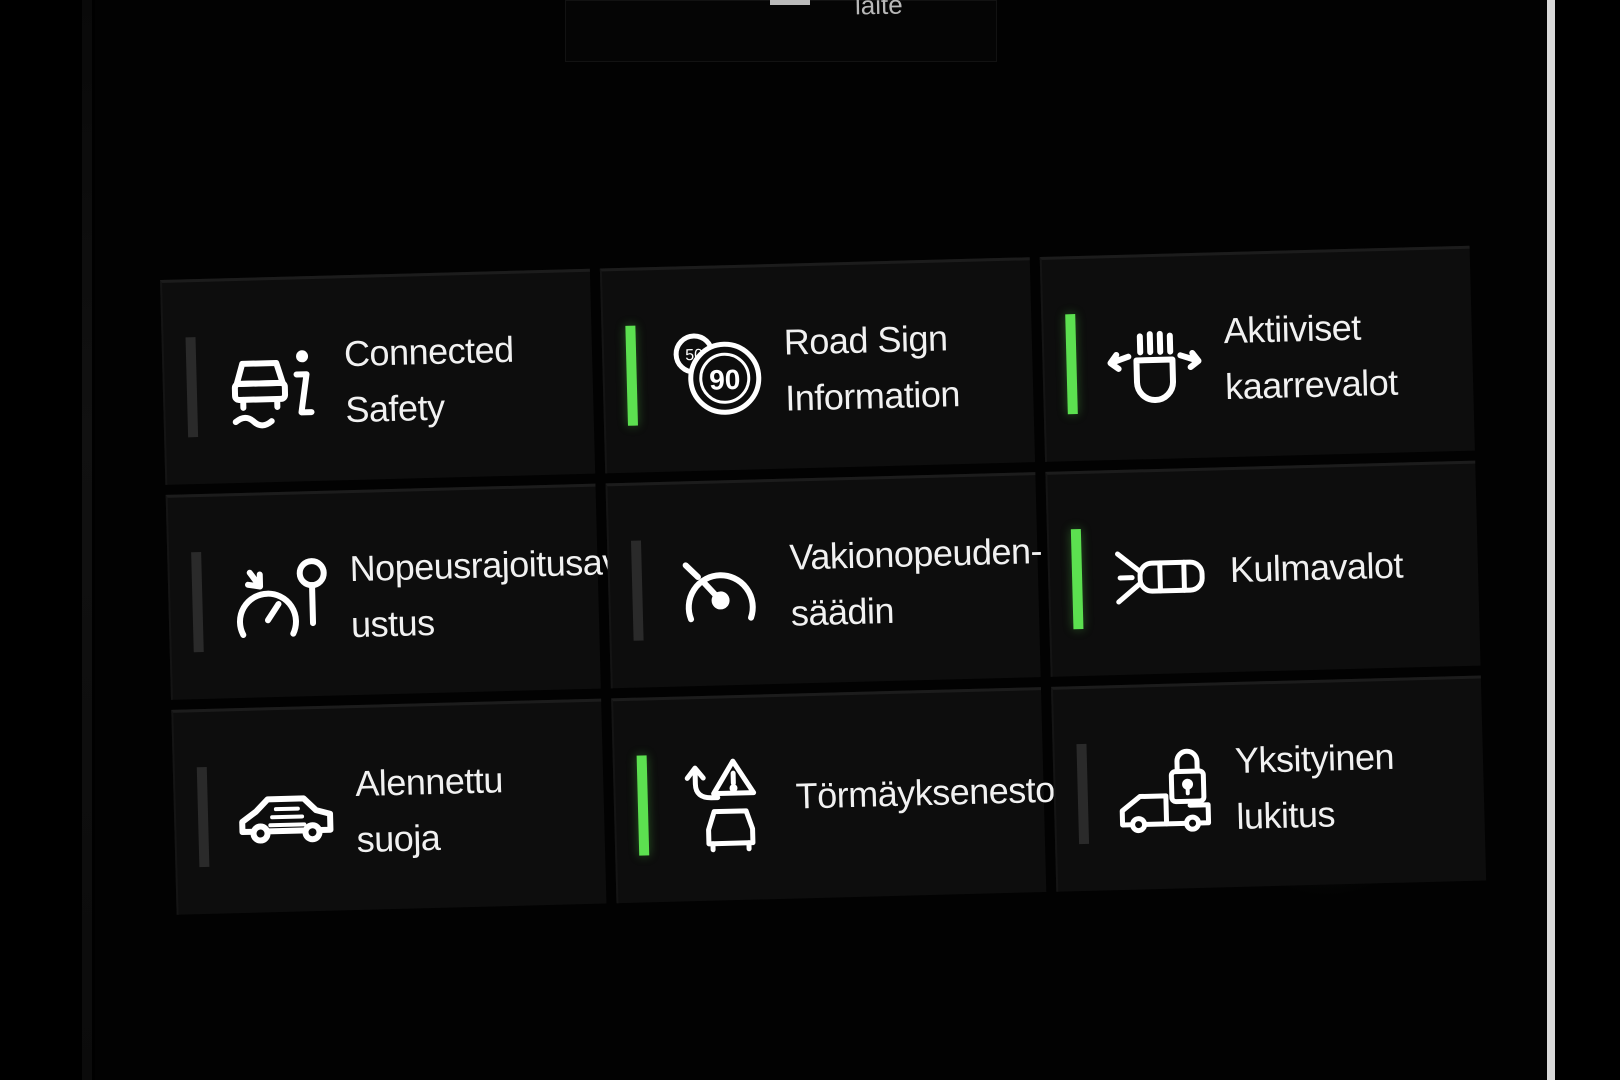 The height and width of the screenshot is (1080, 1620). I want to click on road-sign-speed-90-icon: 50 90, so click(714, 373).